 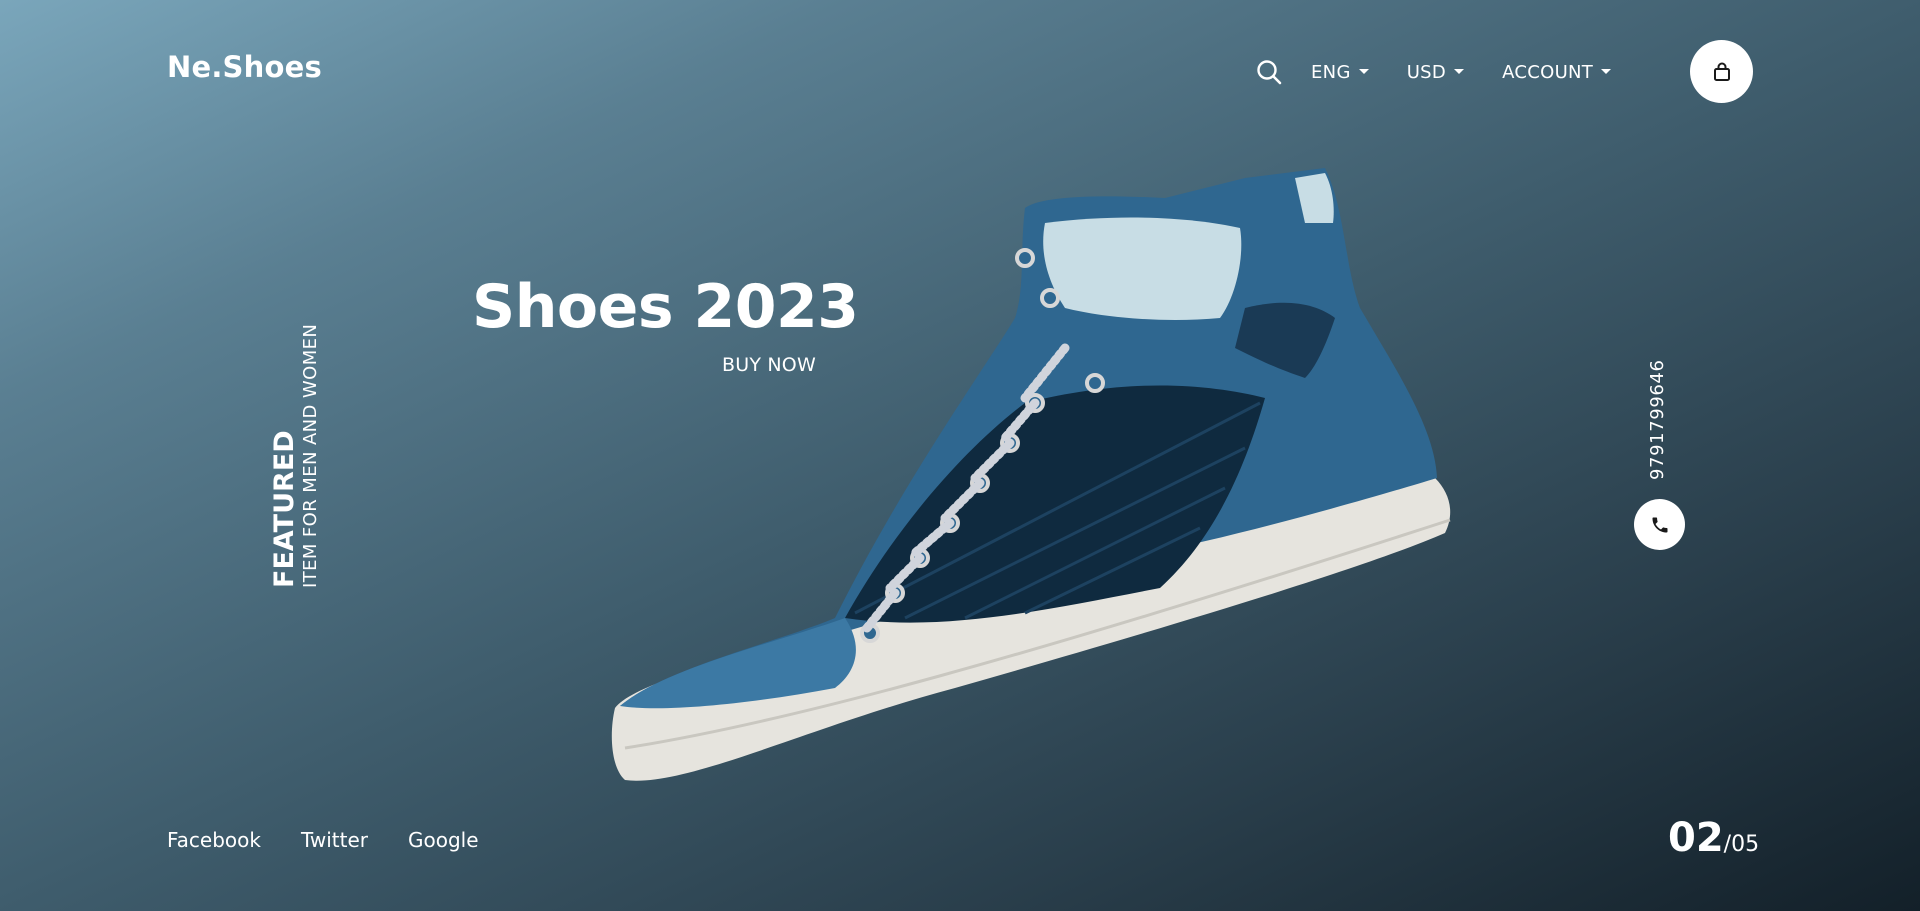 I want to click on phone-icon, so click(x=1659, y=524).